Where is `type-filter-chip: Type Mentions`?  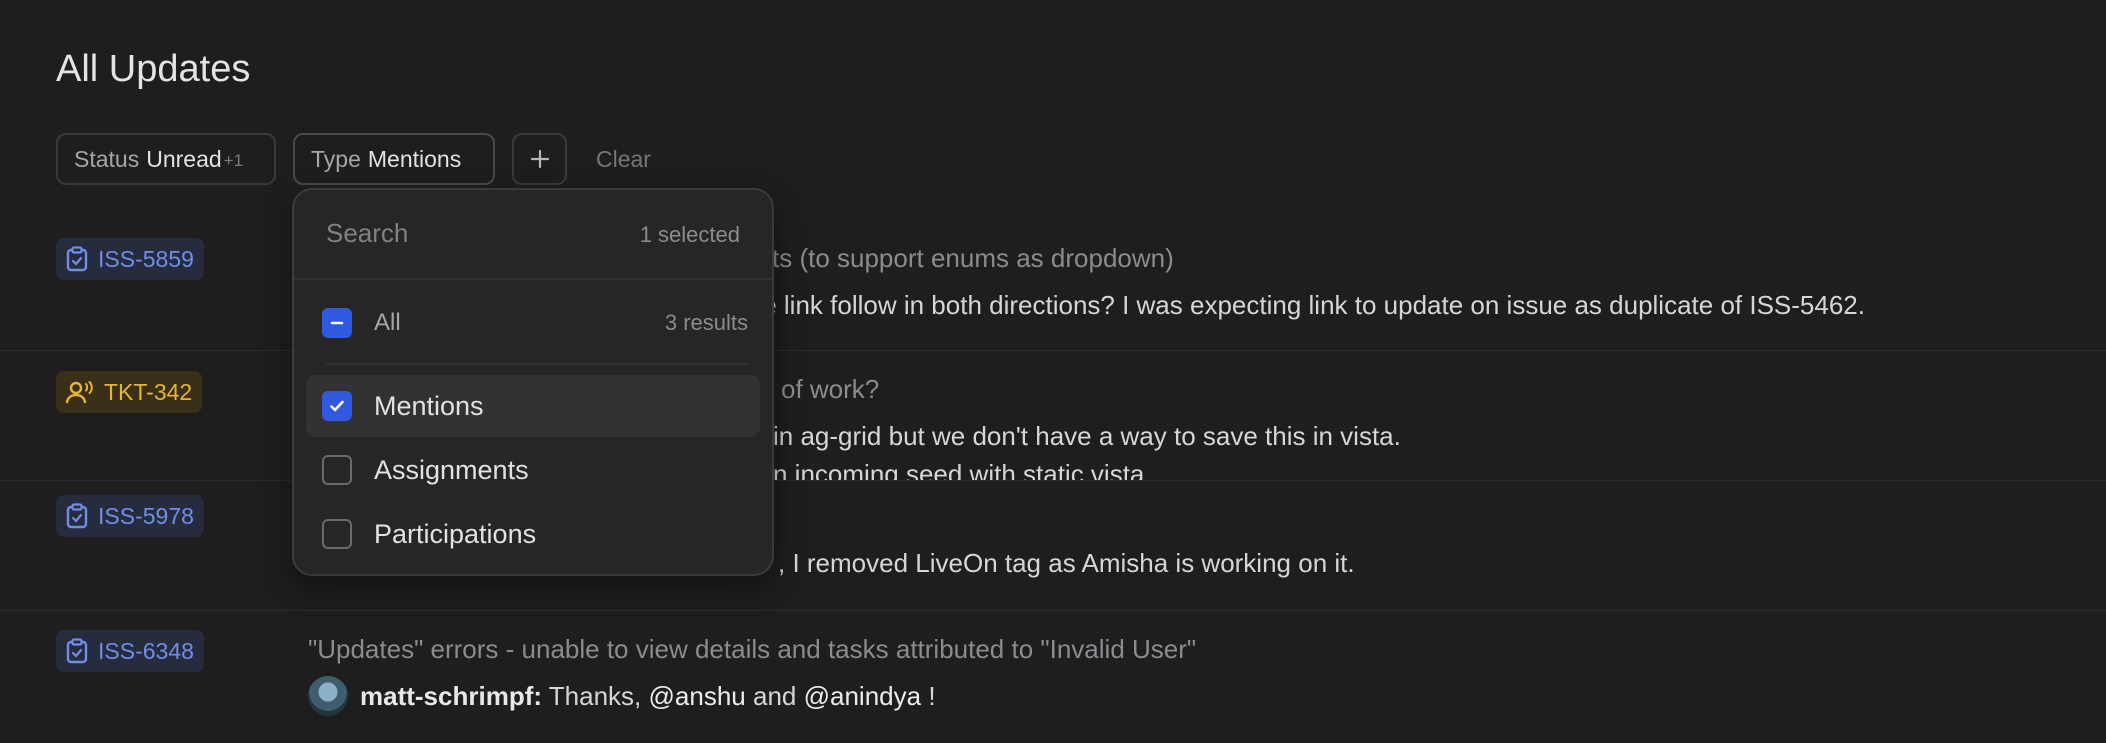
type-filter-chip: Type Mentions is located at coordinates (394, 159).